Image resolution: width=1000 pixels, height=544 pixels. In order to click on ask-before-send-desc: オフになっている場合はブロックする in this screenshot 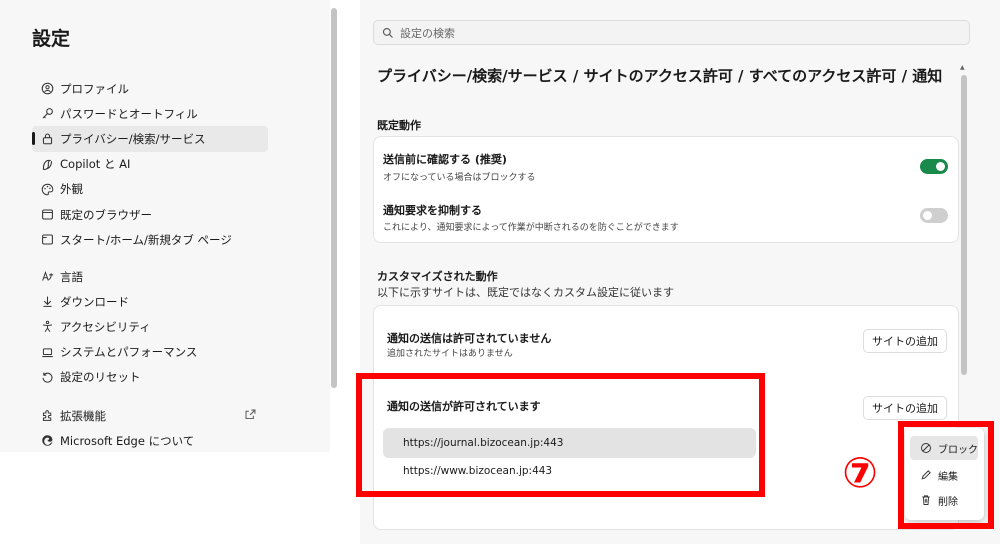, I will do `click(459, 178)`.